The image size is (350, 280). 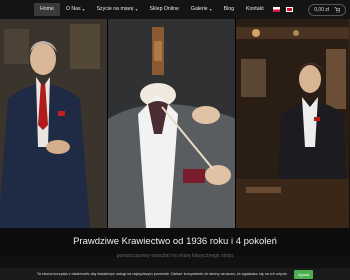 What do you see at coordinates (276, 9) in the screenshot?
I see `polish-flag-icon` at bounding box center [276, 9].